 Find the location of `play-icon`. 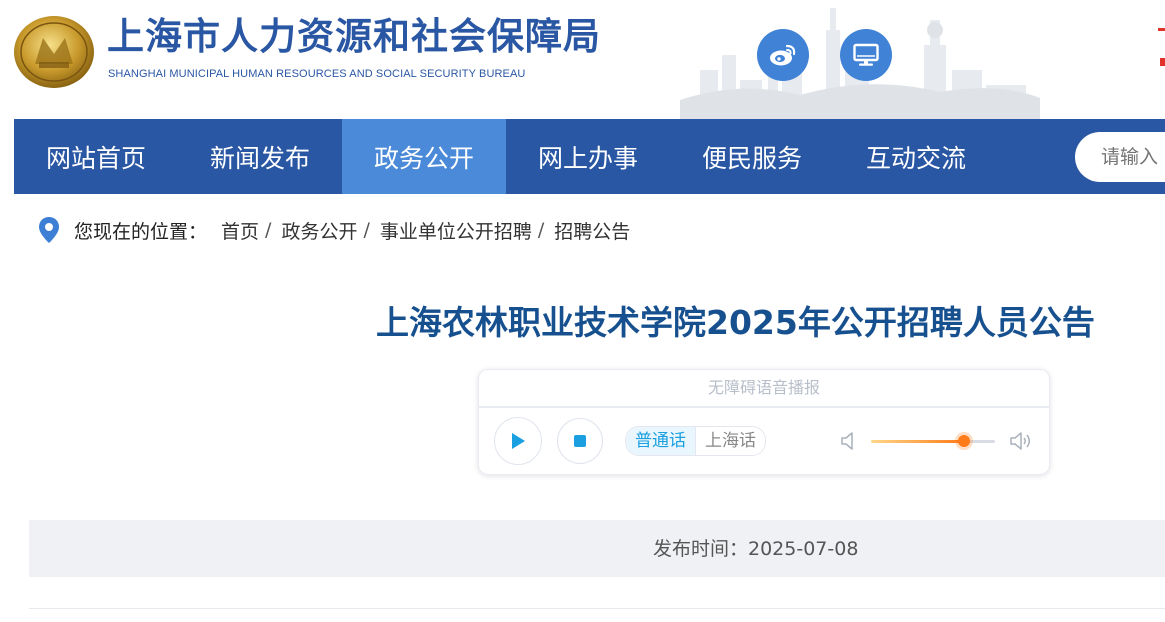

play-icon is located at coordinates (518, 441).